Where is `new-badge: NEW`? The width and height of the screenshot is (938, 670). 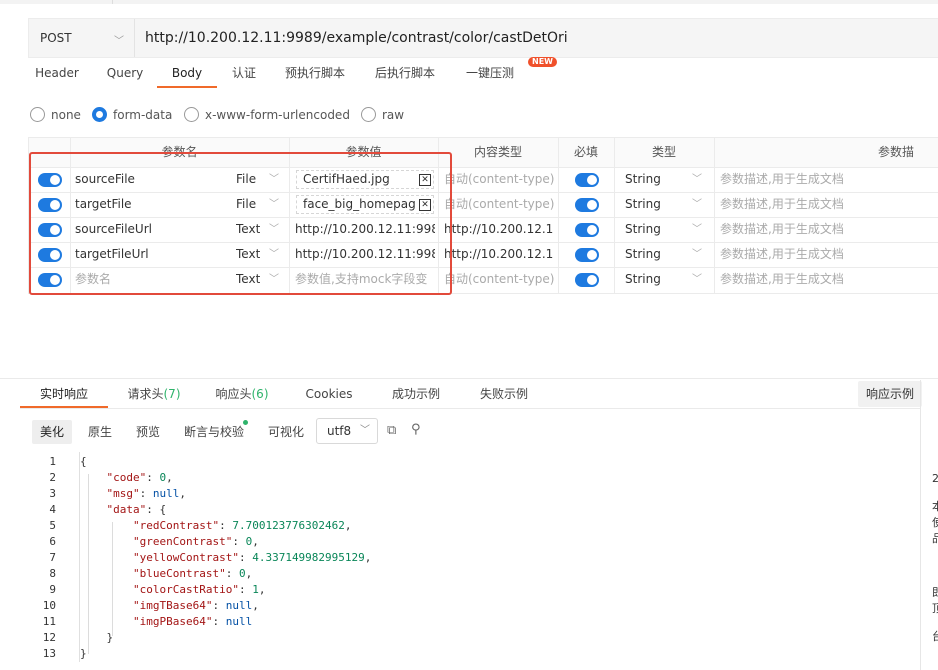 new-badge: NEW is located at coordinates (542, 62).